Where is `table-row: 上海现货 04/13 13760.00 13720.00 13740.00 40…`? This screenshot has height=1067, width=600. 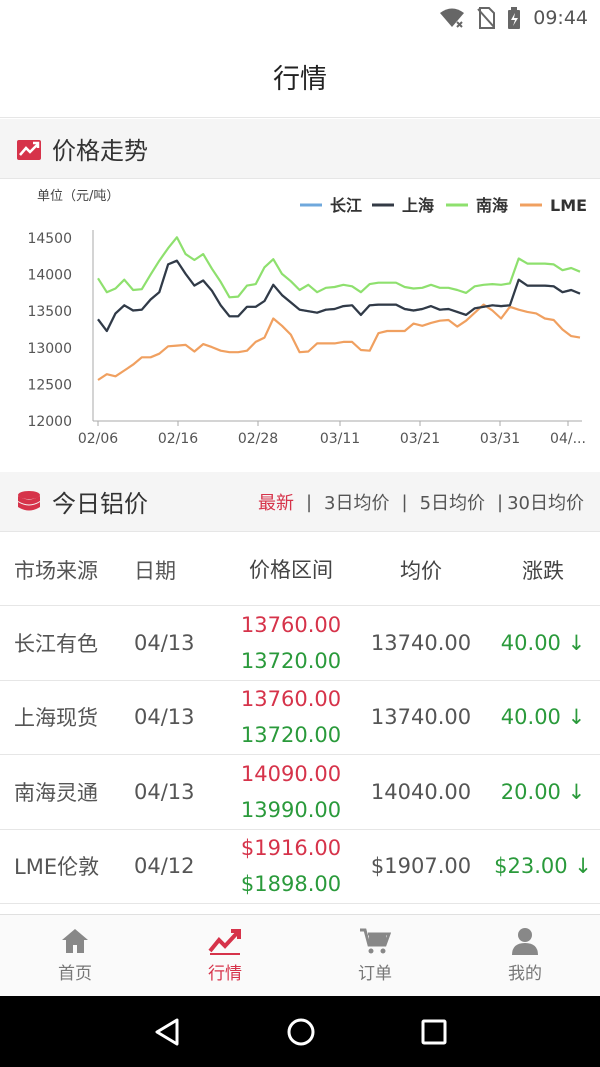 table-row: 上海现货 04/13 13760.00 13720.00 13740.00 40… is located at coordinates (300, 718).